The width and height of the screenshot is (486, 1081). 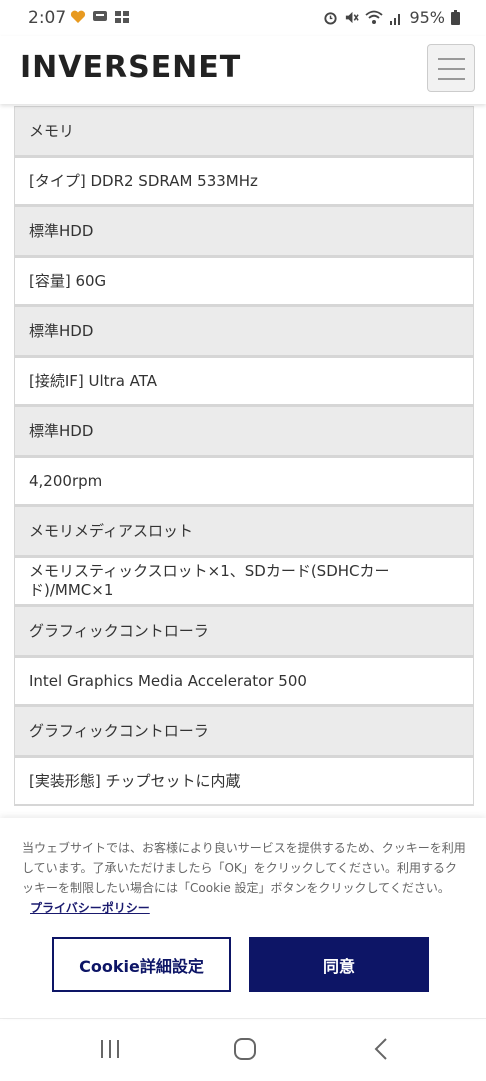 What do you see at coordinates (244, 481) in the screenshot?
I see `spec-value-row: 4,200rpm` at bounding box center [244, 481].